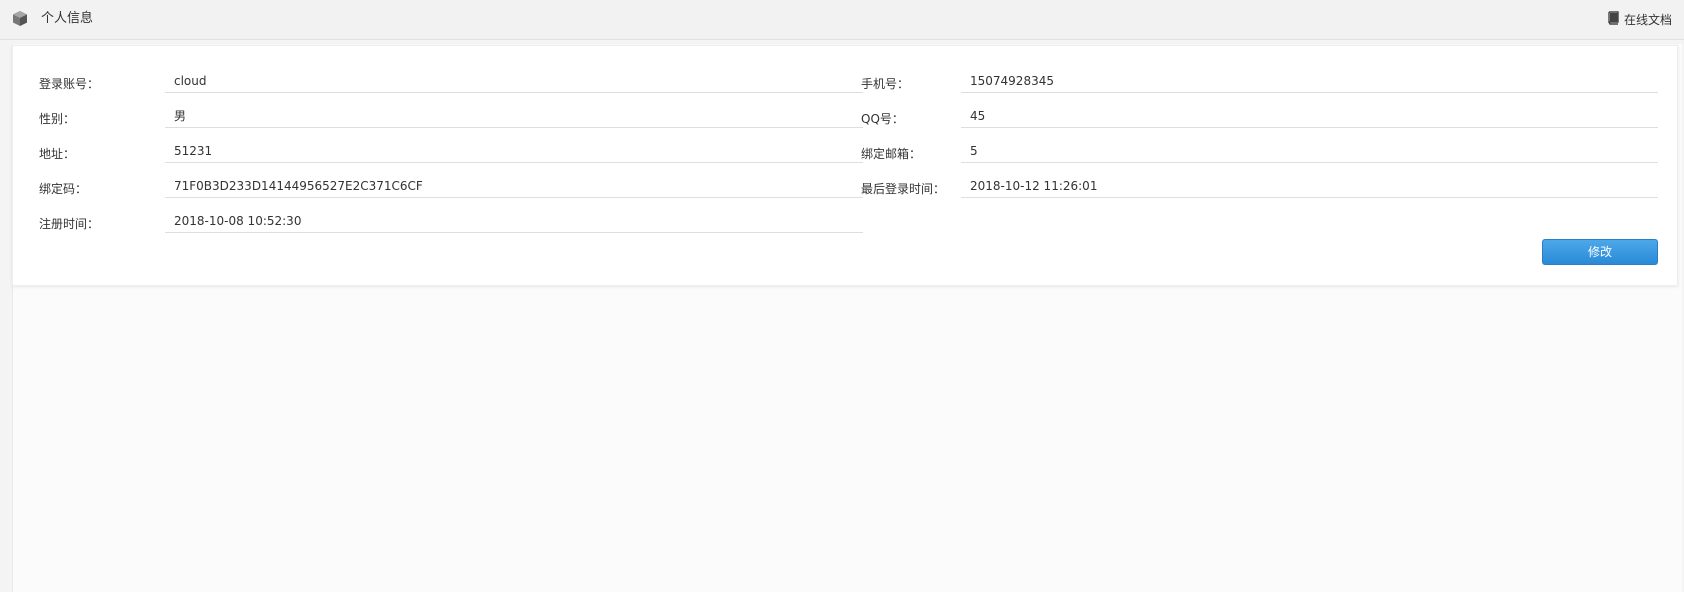  I want to click on field-phone: 手机号： 15074928345, so click(1261, 82).